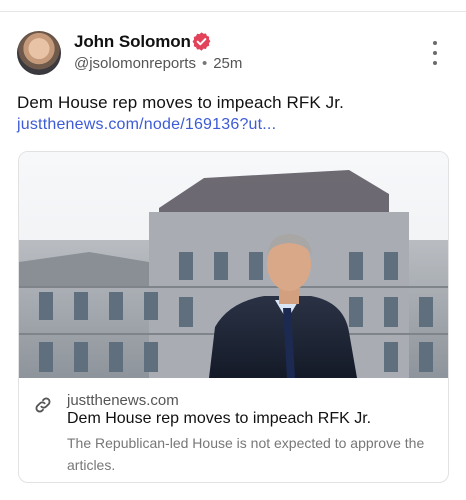 Image resolution: width=466 pixels, height=500 pixels. What do you see at coordinates (227, 63) in the screenshot?
I see `post-timestamp: 25m` at bounding box center [227, 63].